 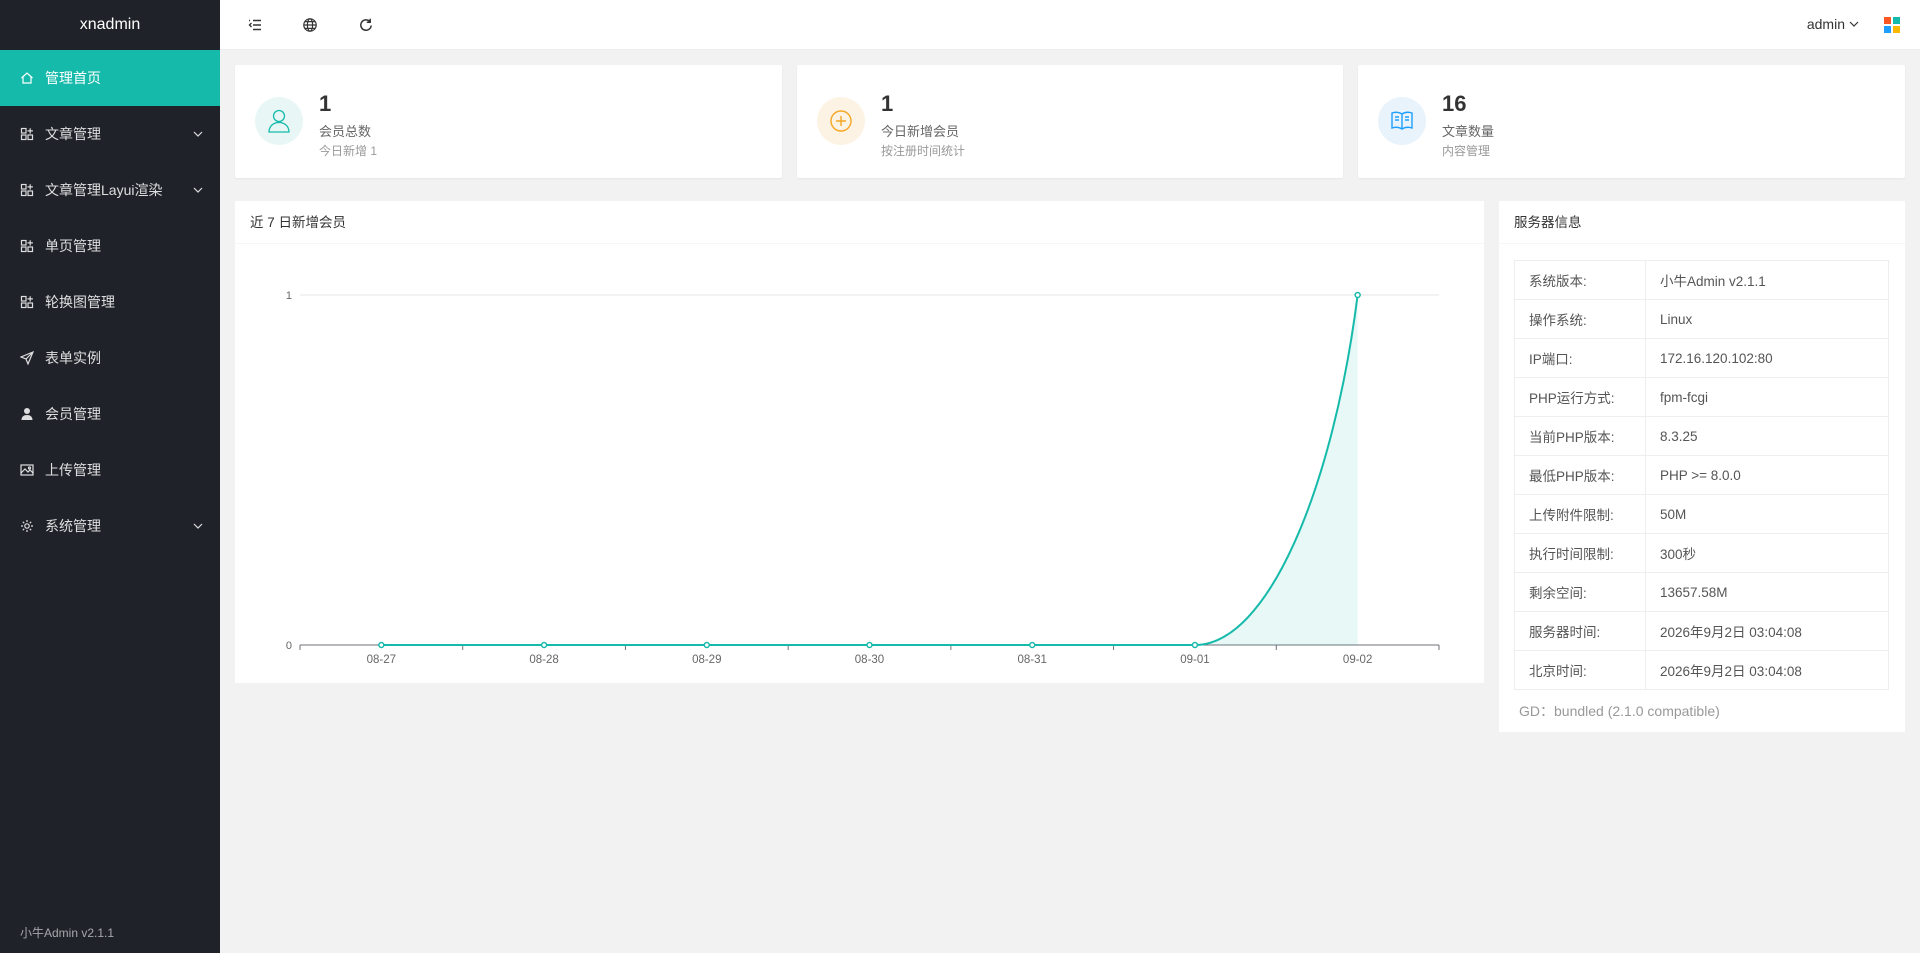 I want to click on x-tick-label: 08-31, so click(x=1032, y=660).